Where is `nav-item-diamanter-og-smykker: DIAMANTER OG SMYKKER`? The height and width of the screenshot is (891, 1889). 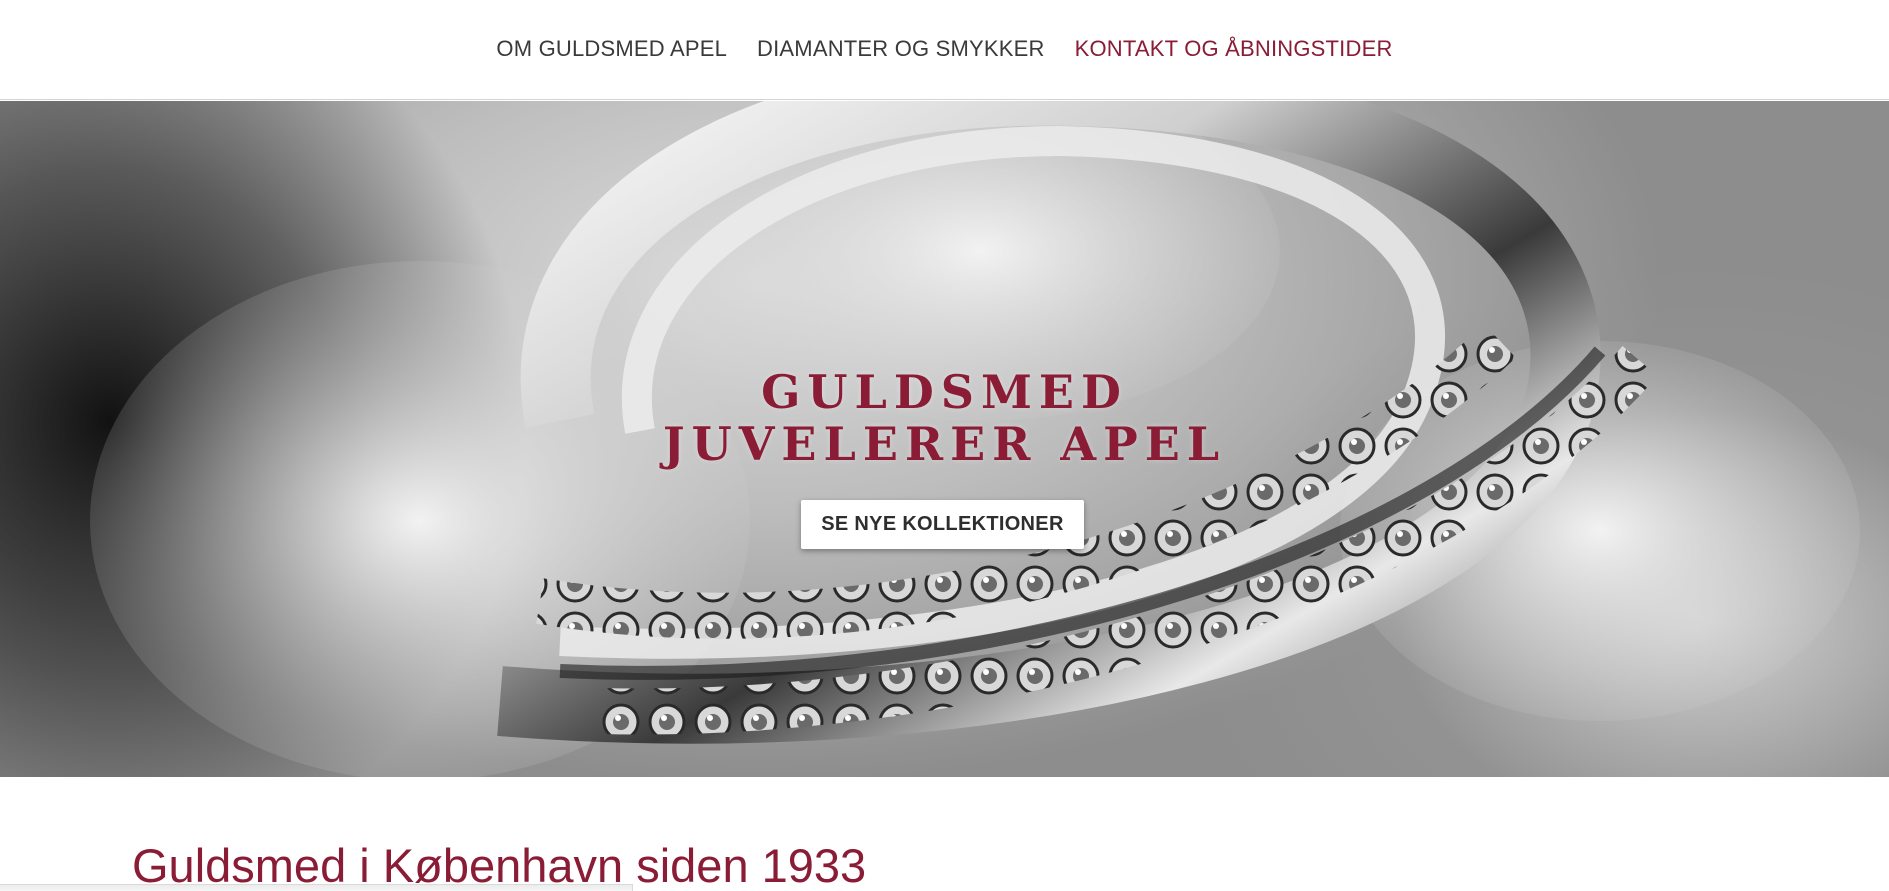 nav-item-diamanter-og-smykker: DIAMANTER OG SMYKKER is located at coordinates (901, 49).